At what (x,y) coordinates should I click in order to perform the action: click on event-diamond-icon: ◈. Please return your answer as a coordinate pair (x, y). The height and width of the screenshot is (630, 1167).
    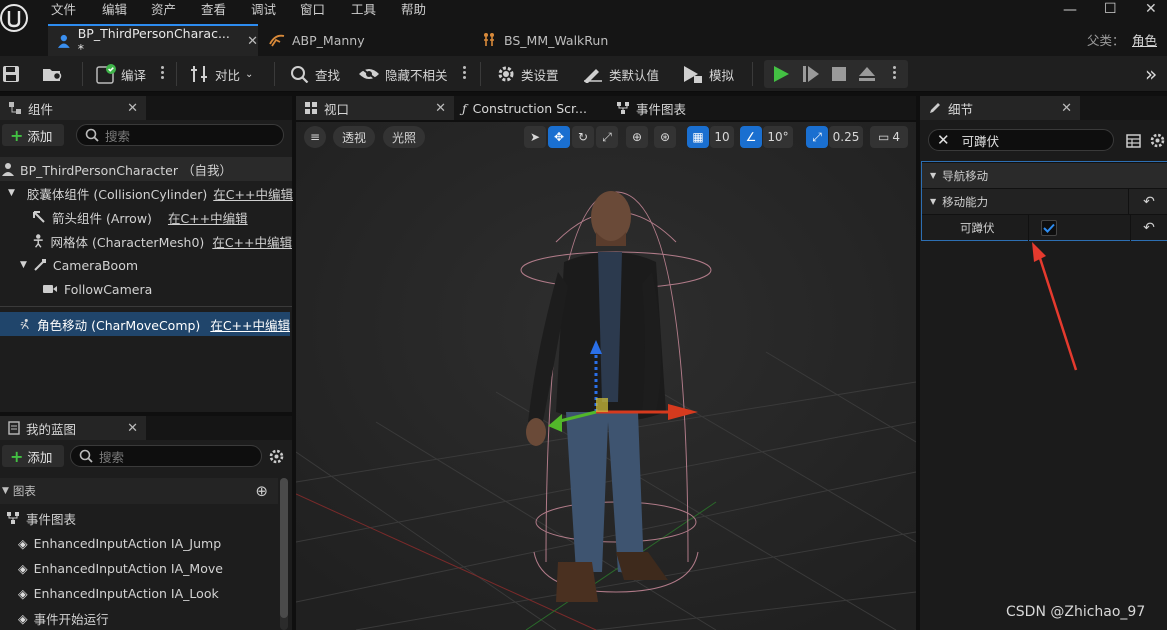
    Looking at the image, I should click on (23, 593).